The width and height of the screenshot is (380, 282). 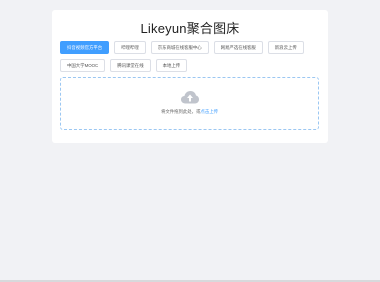 What do you see at coordinates (191, 65) in the screenshot?
I see `tab-row-2: 中国大学MOOC 腾讯课堂在线 本地上传` at bounding box center [191, 65].